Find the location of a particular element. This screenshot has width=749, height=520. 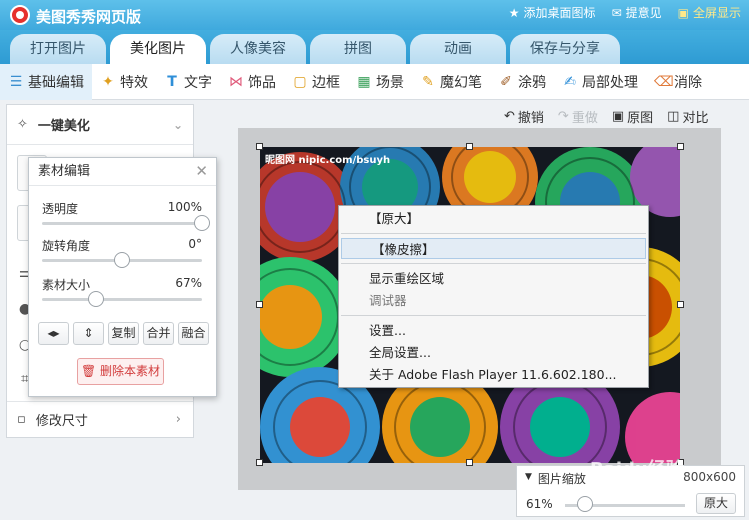

bow-icon: ⋈ is located at coordinates (236, 81).